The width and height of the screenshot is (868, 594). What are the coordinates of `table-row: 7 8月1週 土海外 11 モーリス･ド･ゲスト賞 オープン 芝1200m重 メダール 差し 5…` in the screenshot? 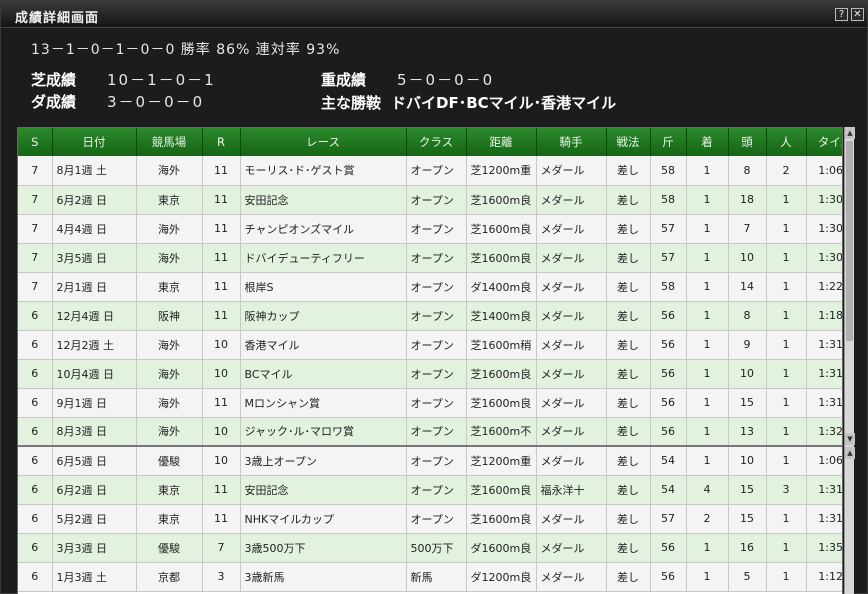 It's located at (430, 171).